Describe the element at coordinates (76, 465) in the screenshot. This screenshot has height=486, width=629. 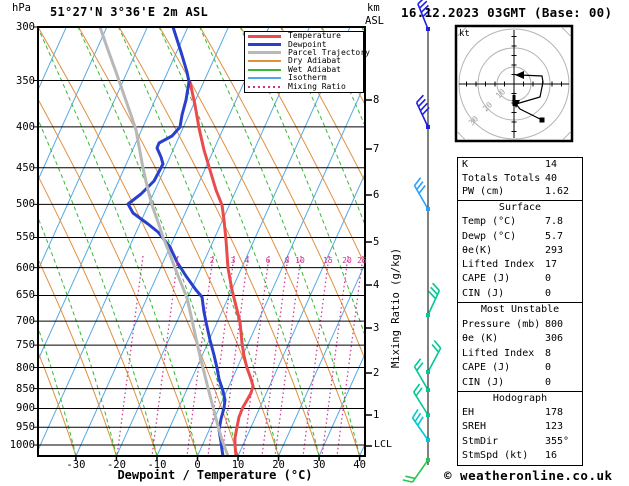
I see `temp-tick-label: -30` at that location.